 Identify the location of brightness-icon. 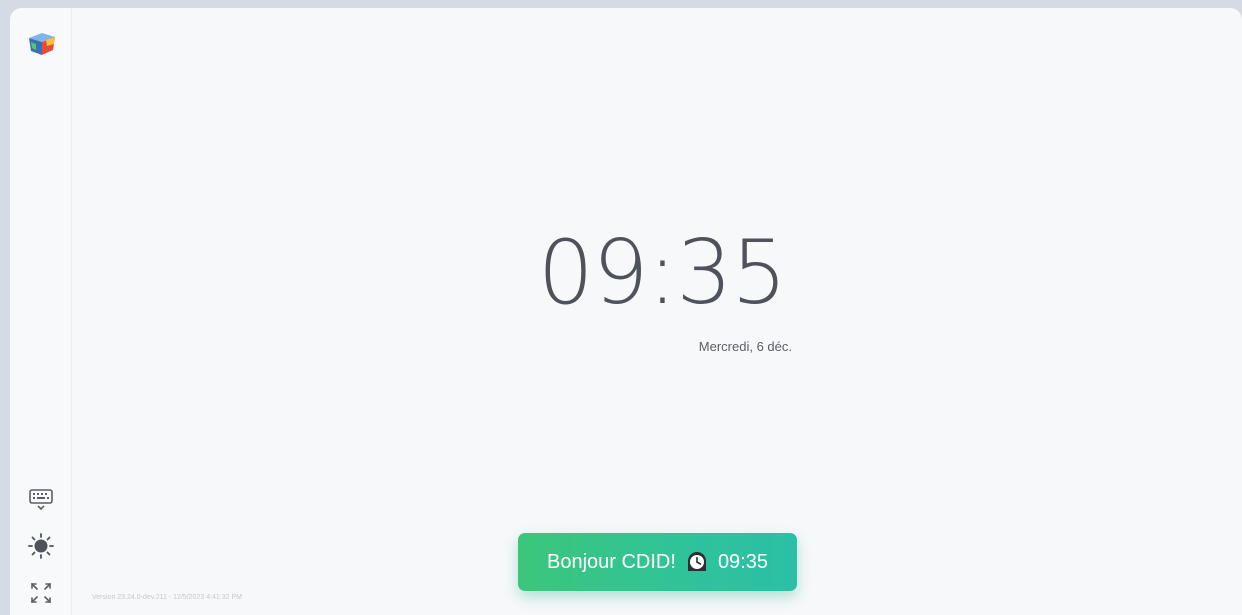
(41, 546).